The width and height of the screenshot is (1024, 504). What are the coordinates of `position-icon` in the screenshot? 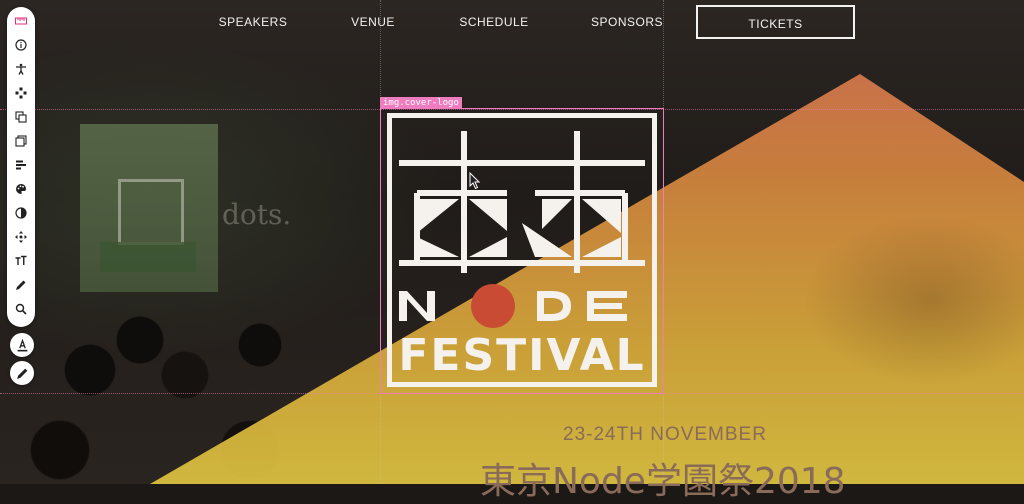 It's located at (21, 237).